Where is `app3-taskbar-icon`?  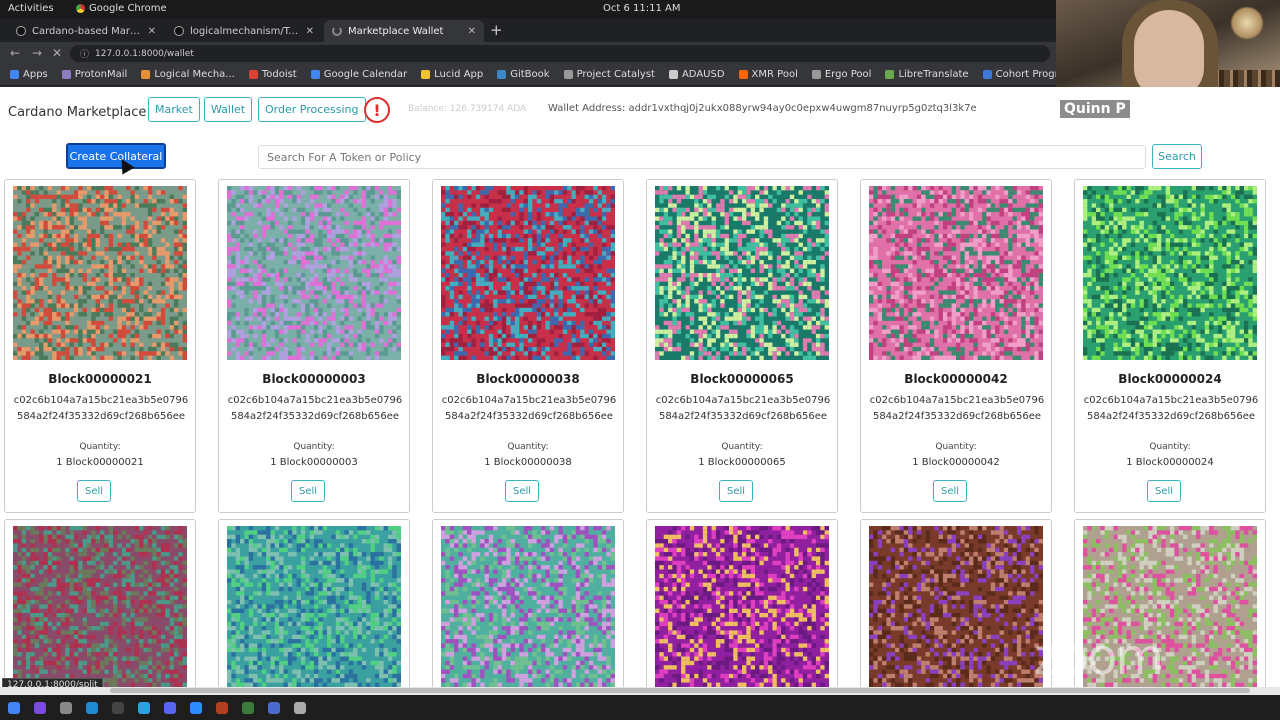
app3-taskbar-icon is located at coordinates (248, 707).